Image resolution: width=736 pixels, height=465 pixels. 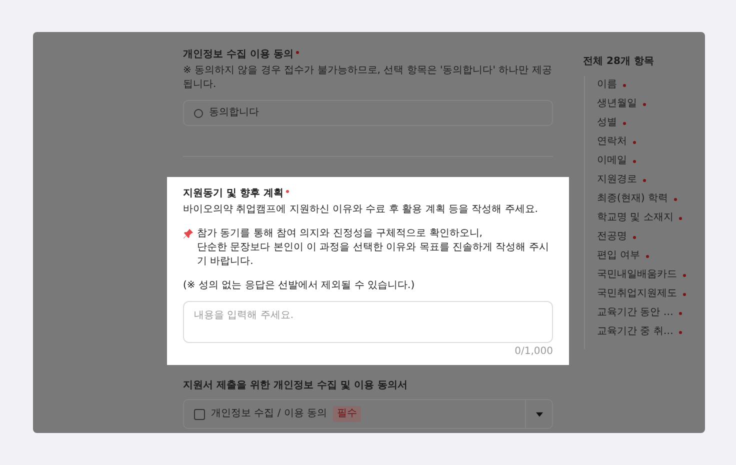 What do you see at coordinates (607, 85) in the screenshot?
I see `outline-link: 이름` at bounding box center [607, 85].